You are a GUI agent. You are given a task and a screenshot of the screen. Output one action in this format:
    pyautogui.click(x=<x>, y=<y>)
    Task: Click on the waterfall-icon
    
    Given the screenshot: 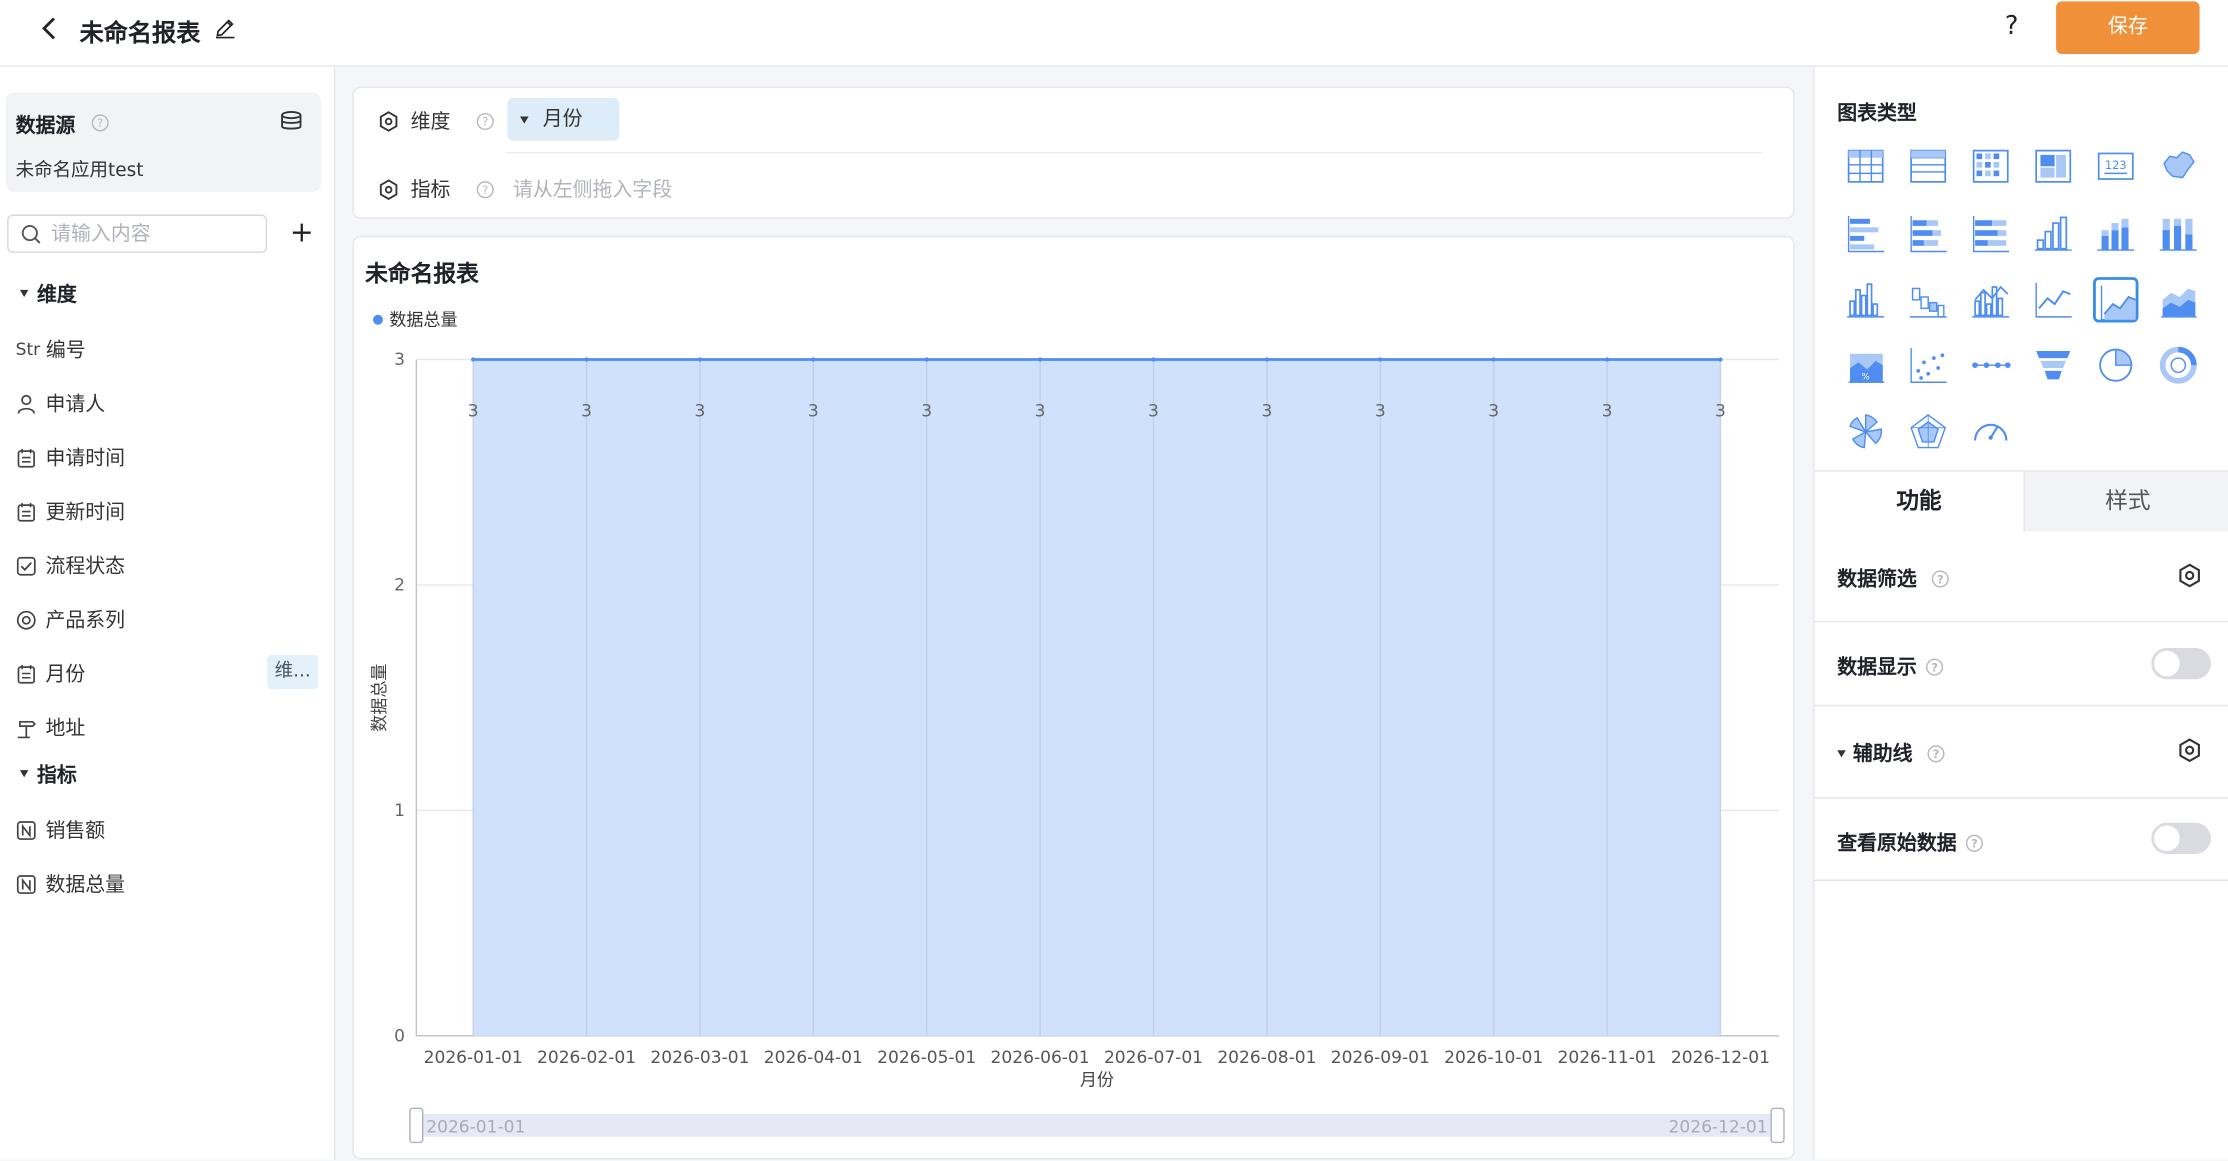 What is the action you would take?
    pyautogui.click(x=1927, y=299)
    